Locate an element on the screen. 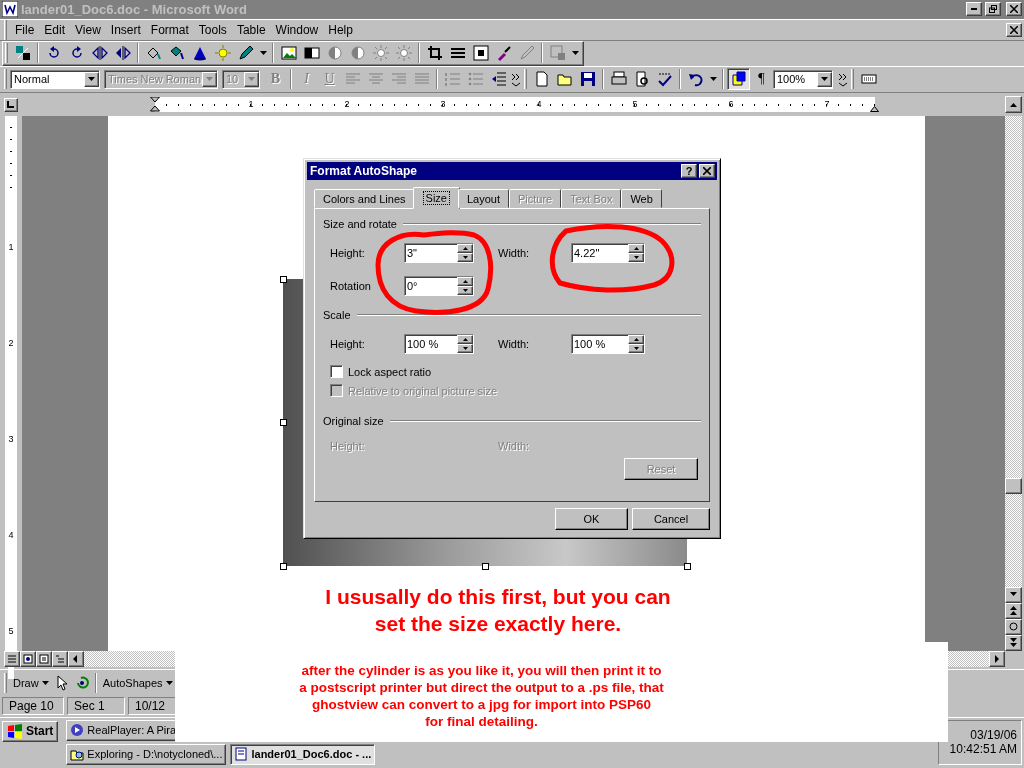  double-up-arrow-icon is located at coordinates (1013, 611).